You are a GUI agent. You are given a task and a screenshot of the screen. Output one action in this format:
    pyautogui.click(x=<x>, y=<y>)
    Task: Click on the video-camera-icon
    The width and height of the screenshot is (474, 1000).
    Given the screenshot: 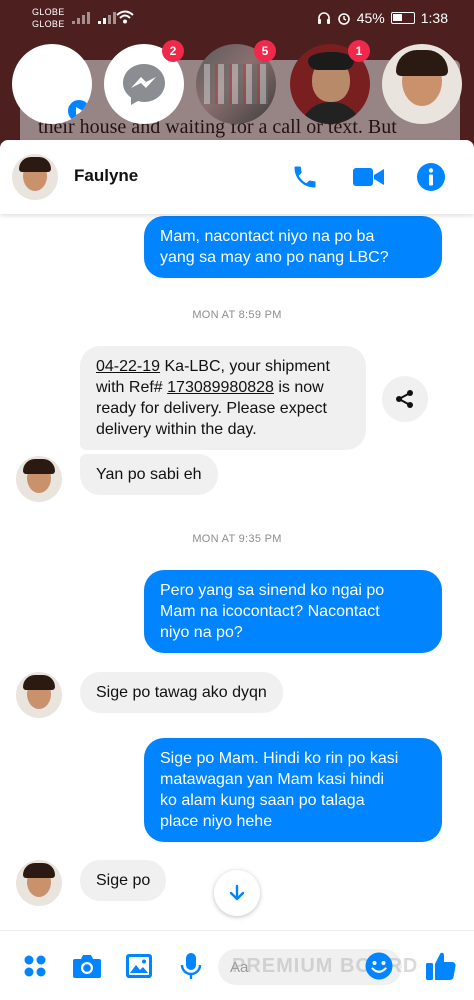 What is the action you would take?
    pyautogui.click(x=368, y=177)
    